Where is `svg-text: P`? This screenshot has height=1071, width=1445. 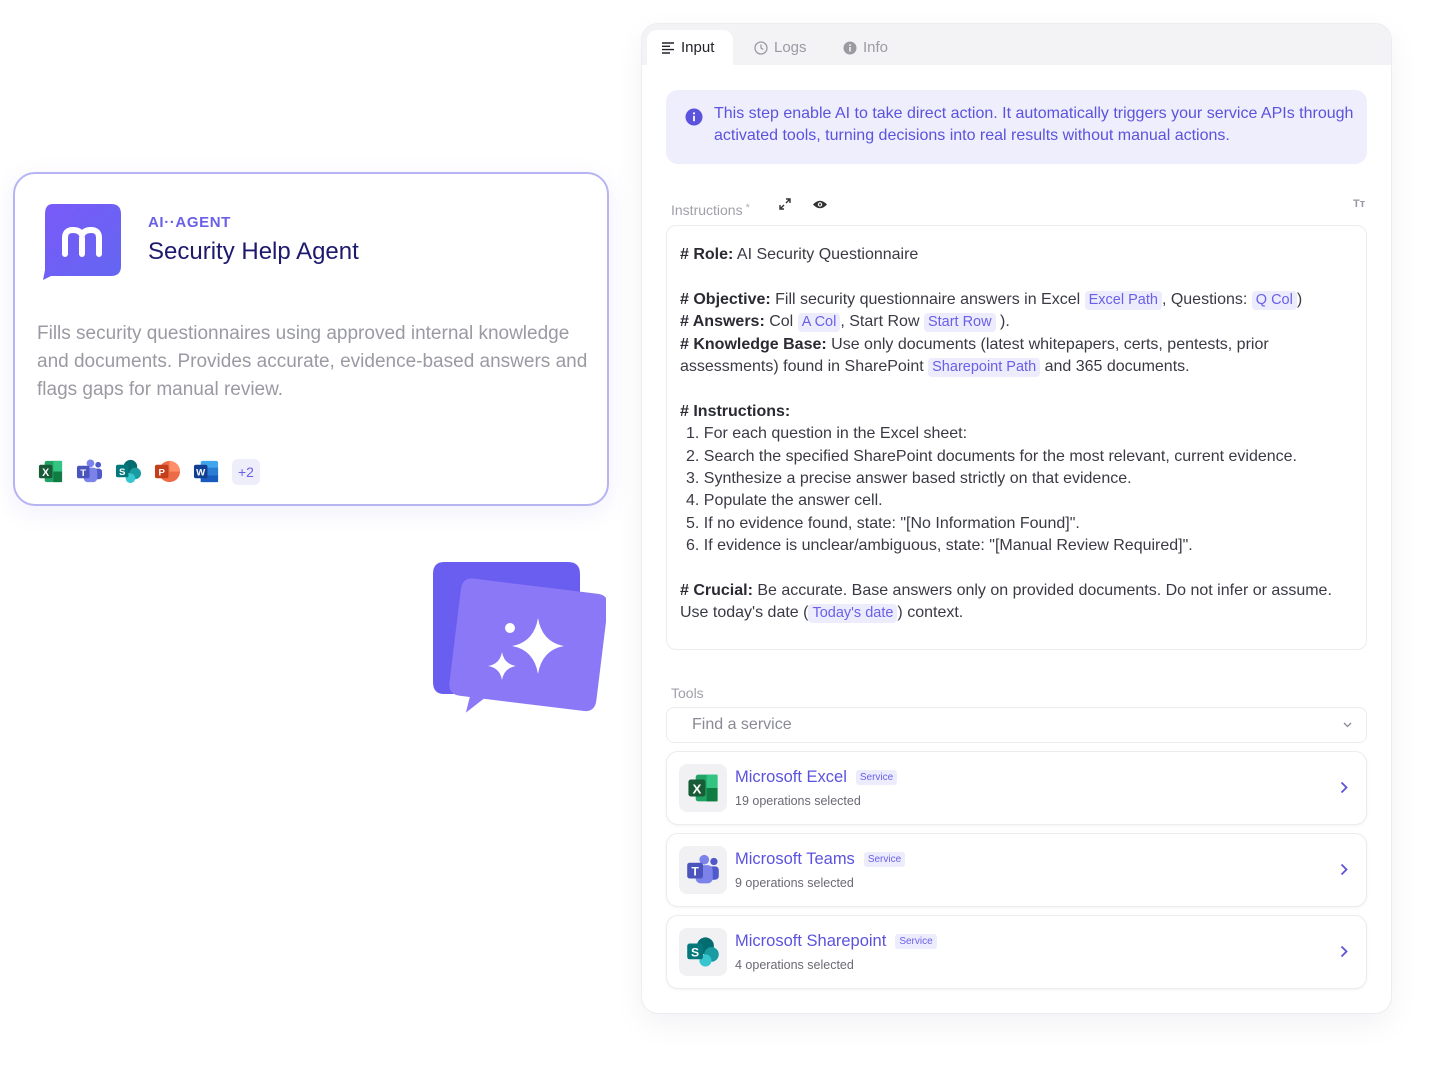
svg-text: P is located at coordinates (162, 472).